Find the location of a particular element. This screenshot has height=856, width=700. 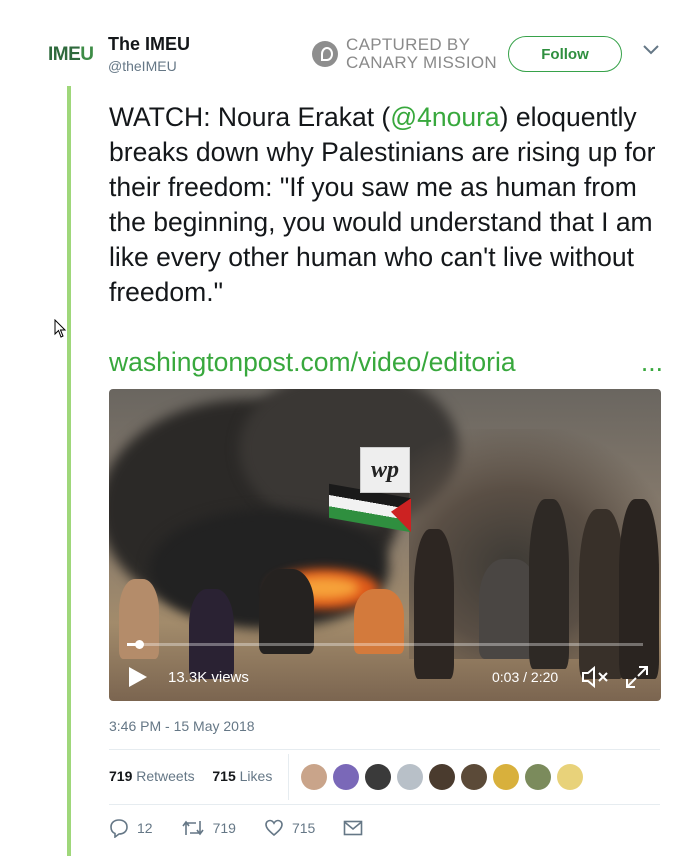

reply-button: 12 is located at coordinates (131, 828).